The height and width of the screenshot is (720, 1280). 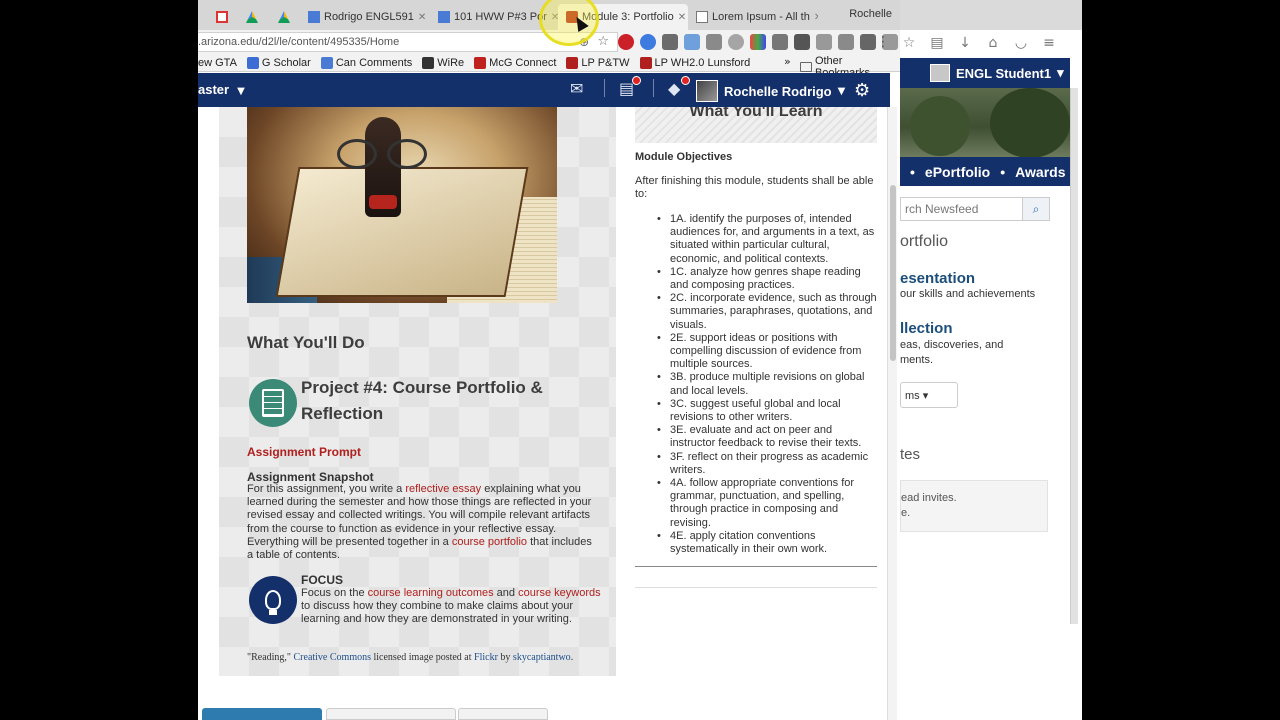 What do you see at coordinates (778, 91) in the screenshot?
I see `user-name: Rochelle Rodrigo` at bounding box center [778, 91].